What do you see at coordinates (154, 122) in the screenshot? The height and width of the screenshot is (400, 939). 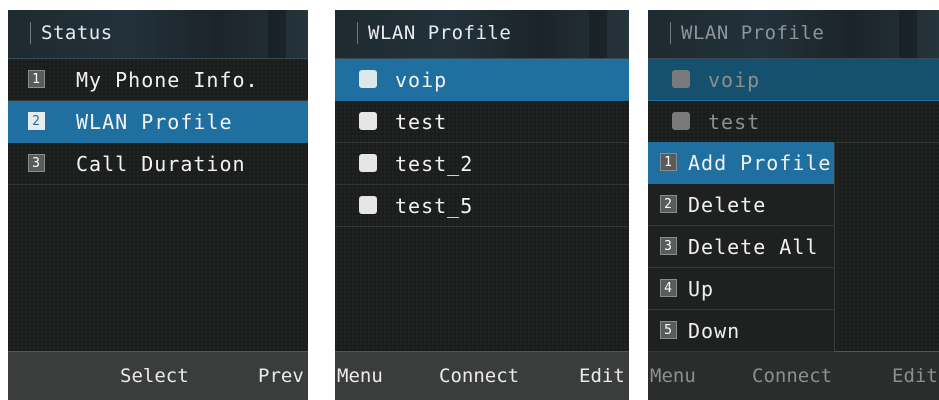 I see `menu-item-label: WLAN Profile` at bounding box center [154, 122].